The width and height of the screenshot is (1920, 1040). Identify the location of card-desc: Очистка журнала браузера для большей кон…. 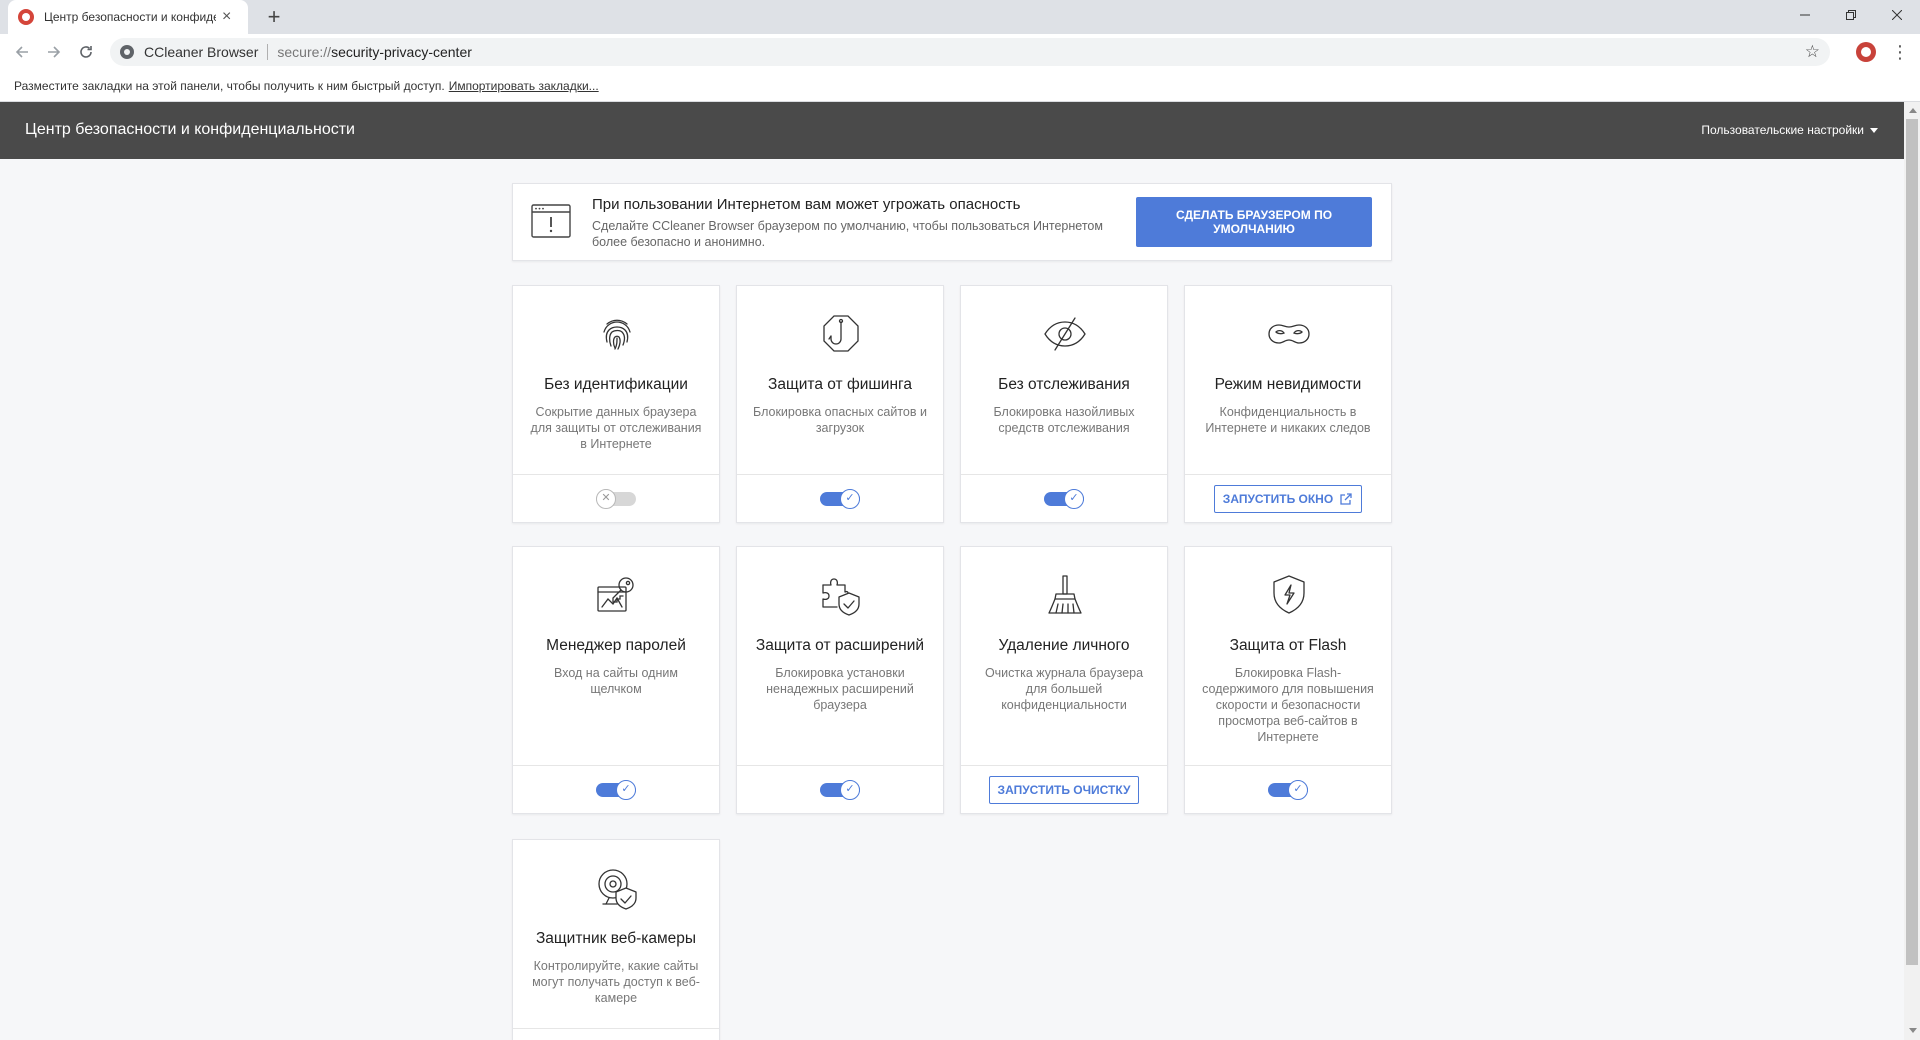
(1064, 689).